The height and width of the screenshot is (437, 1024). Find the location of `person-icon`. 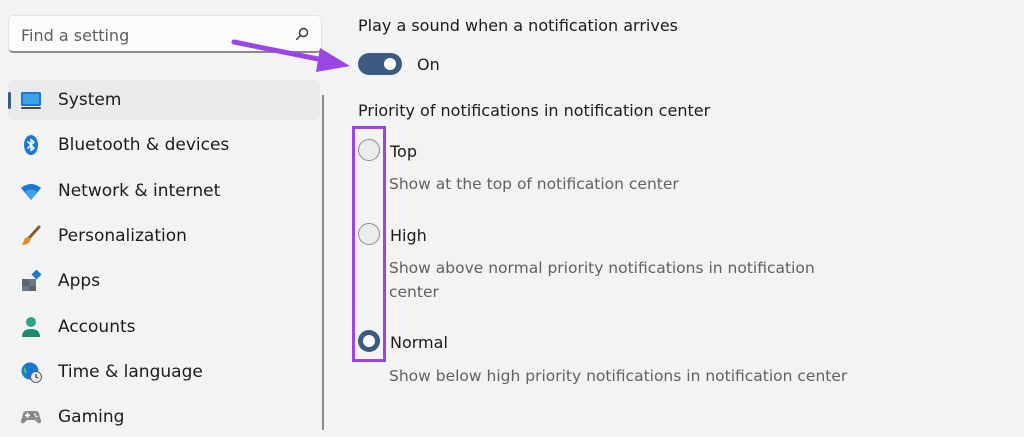

person-icon is located at coordinates (31, 327).